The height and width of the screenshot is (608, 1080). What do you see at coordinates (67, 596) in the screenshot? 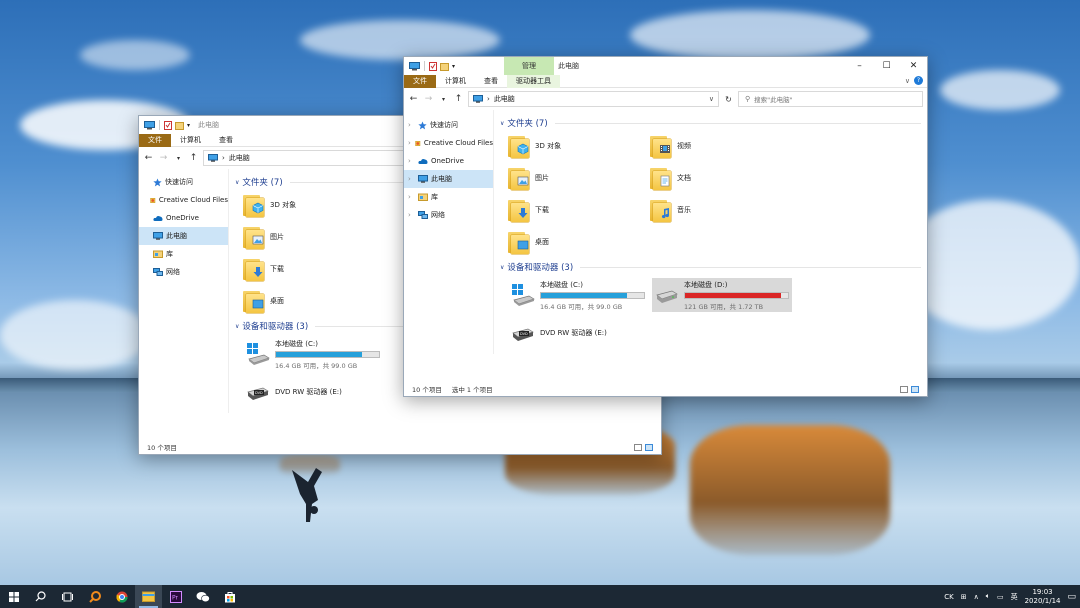
I see `task-view-button` at bounding box center [67, 596].